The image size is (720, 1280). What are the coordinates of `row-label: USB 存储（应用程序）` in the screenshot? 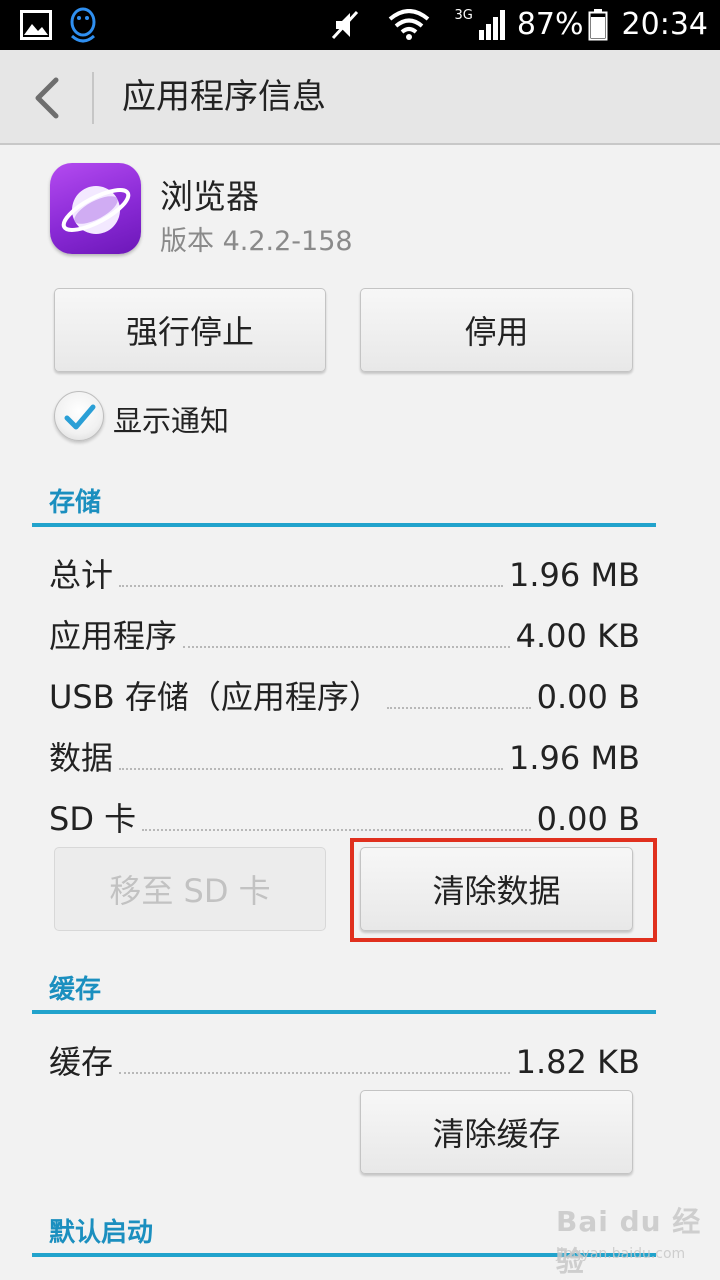 It's located at (215, 697).